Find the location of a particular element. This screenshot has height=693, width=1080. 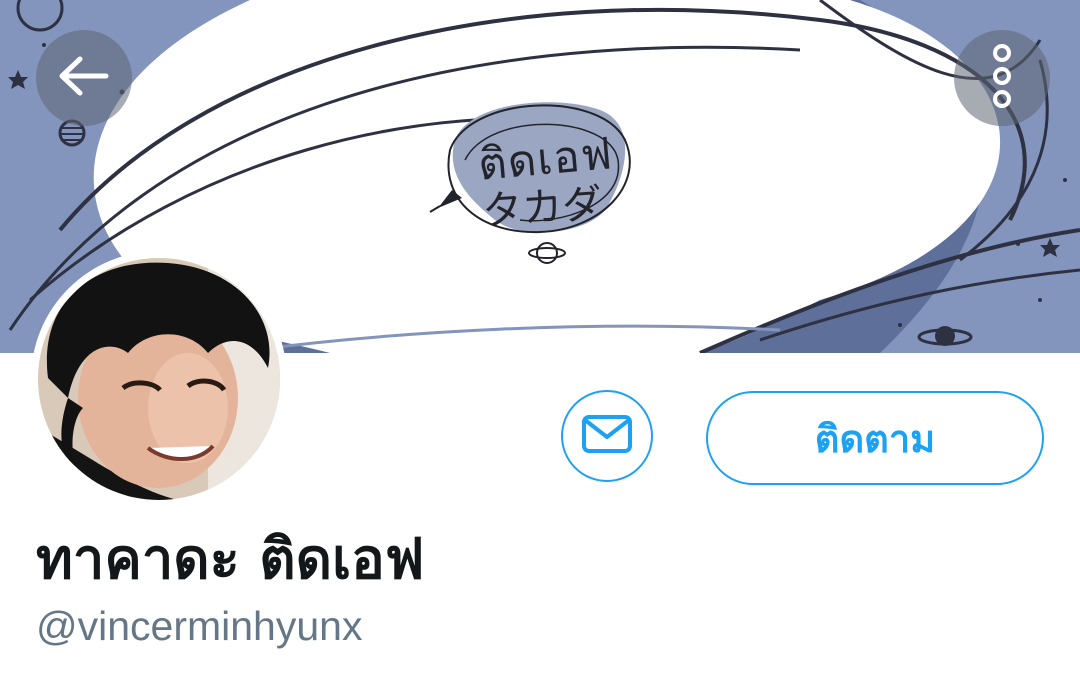

message-button is located at coordinates (607, 436).